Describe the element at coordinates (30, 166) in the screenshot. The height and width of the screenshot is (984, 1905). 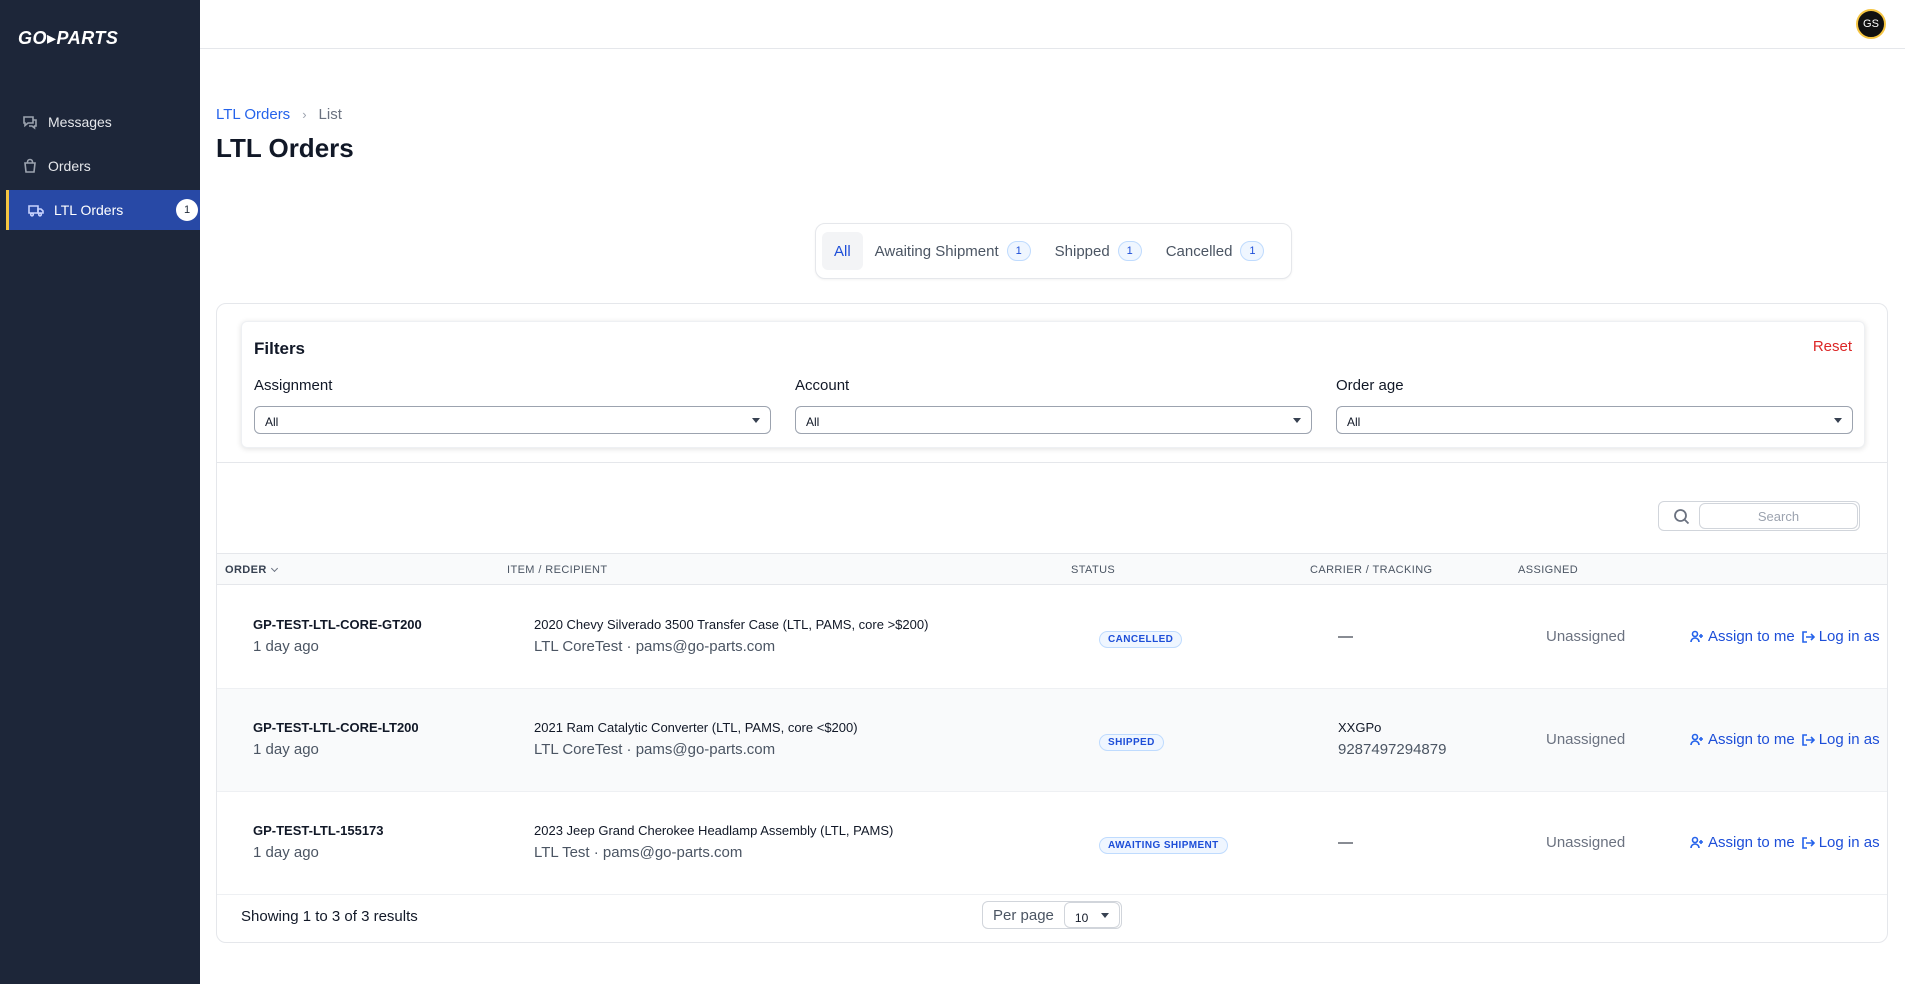
I see `shopping-bag-icon` at that location.